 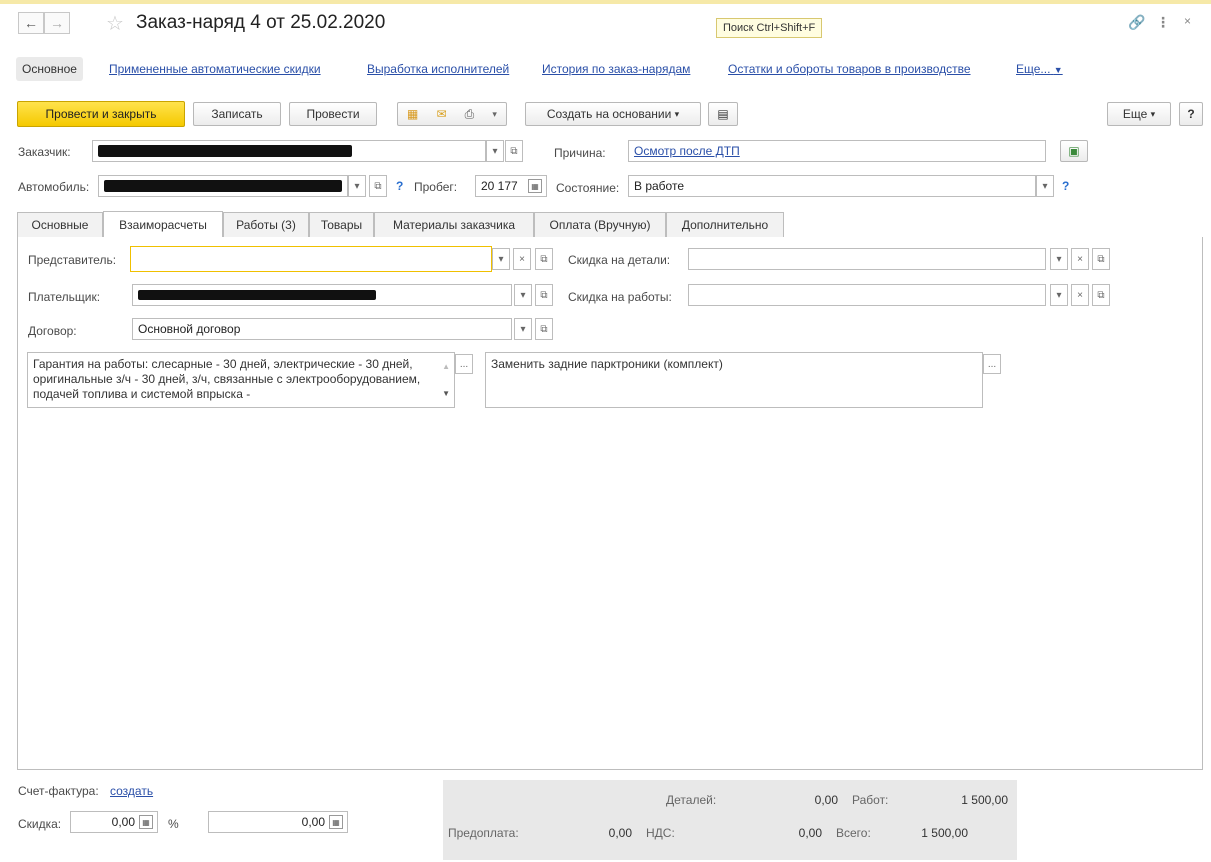 I want to click on mail-icon: ✉, so click(x=442, y=114).